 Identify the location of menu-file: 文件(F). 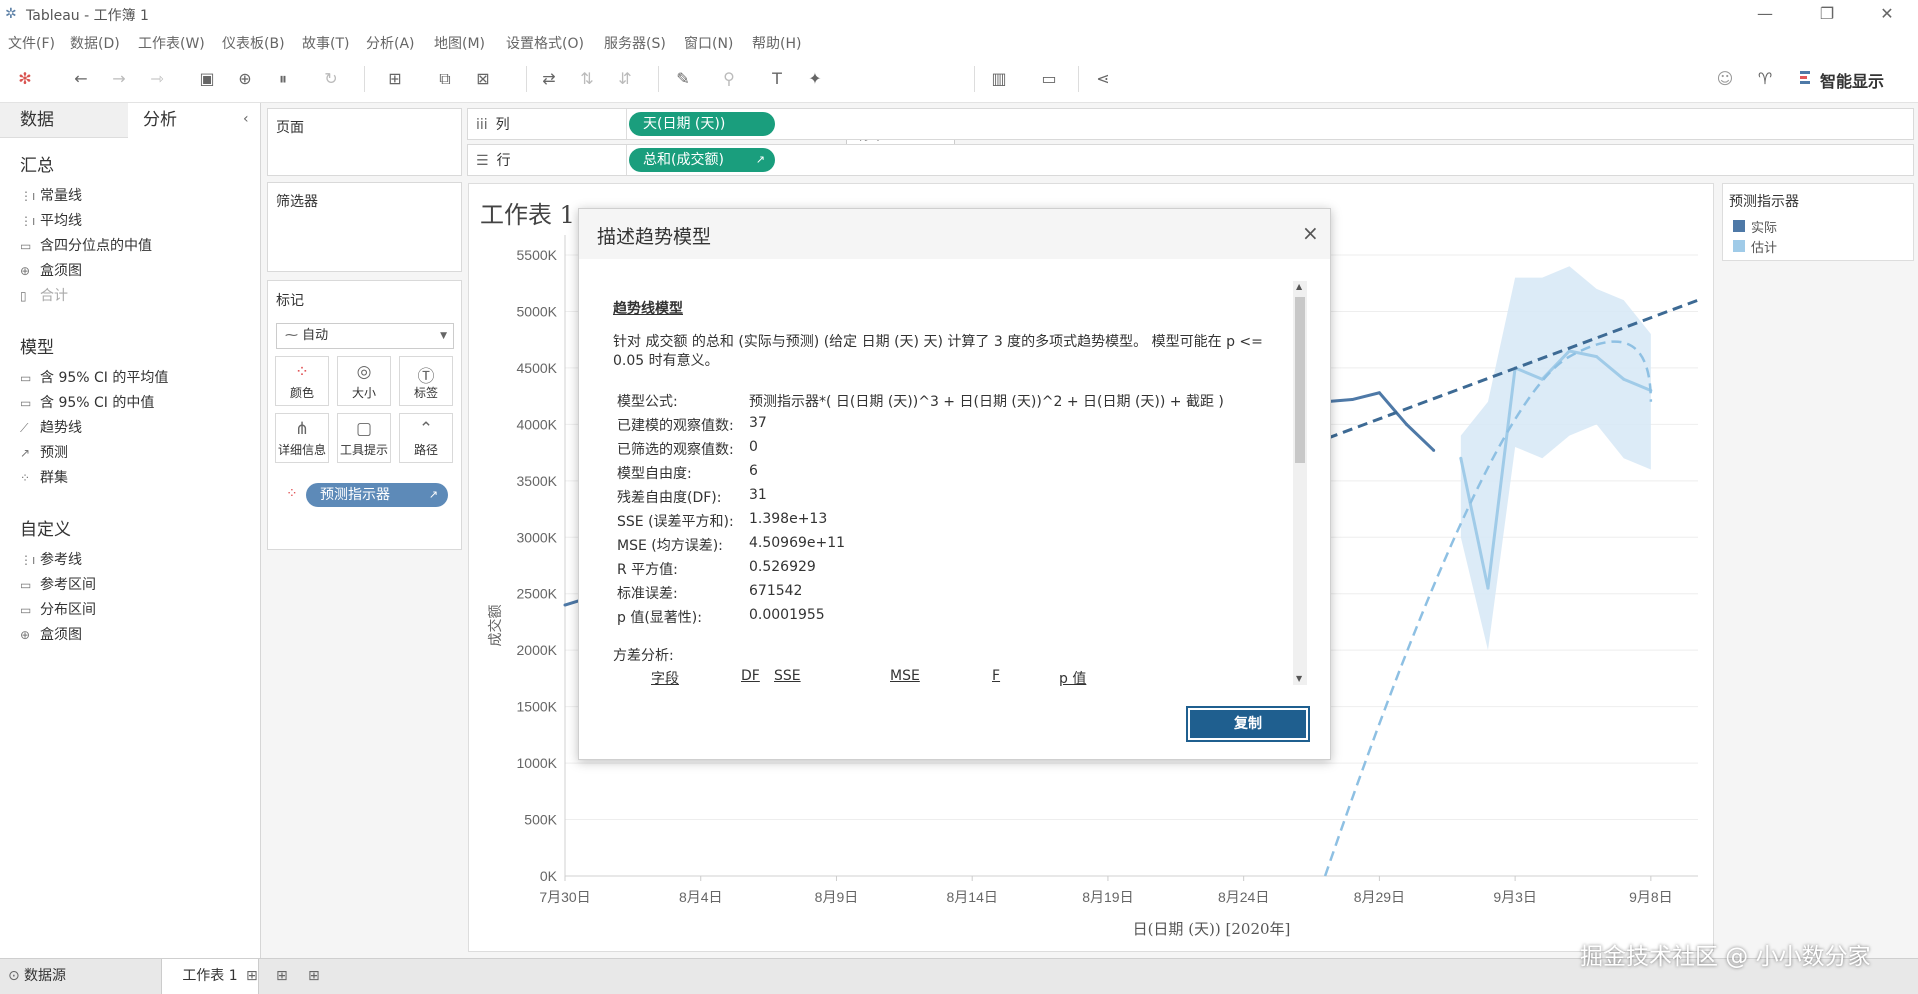
(31, 43).